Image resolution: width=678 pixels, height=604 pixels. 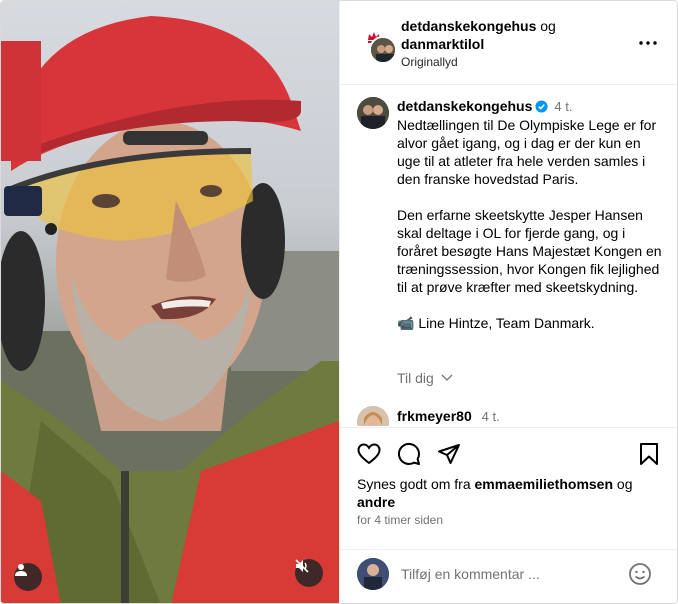 I want to click on collab-avatars, so click(x=380, y=43).